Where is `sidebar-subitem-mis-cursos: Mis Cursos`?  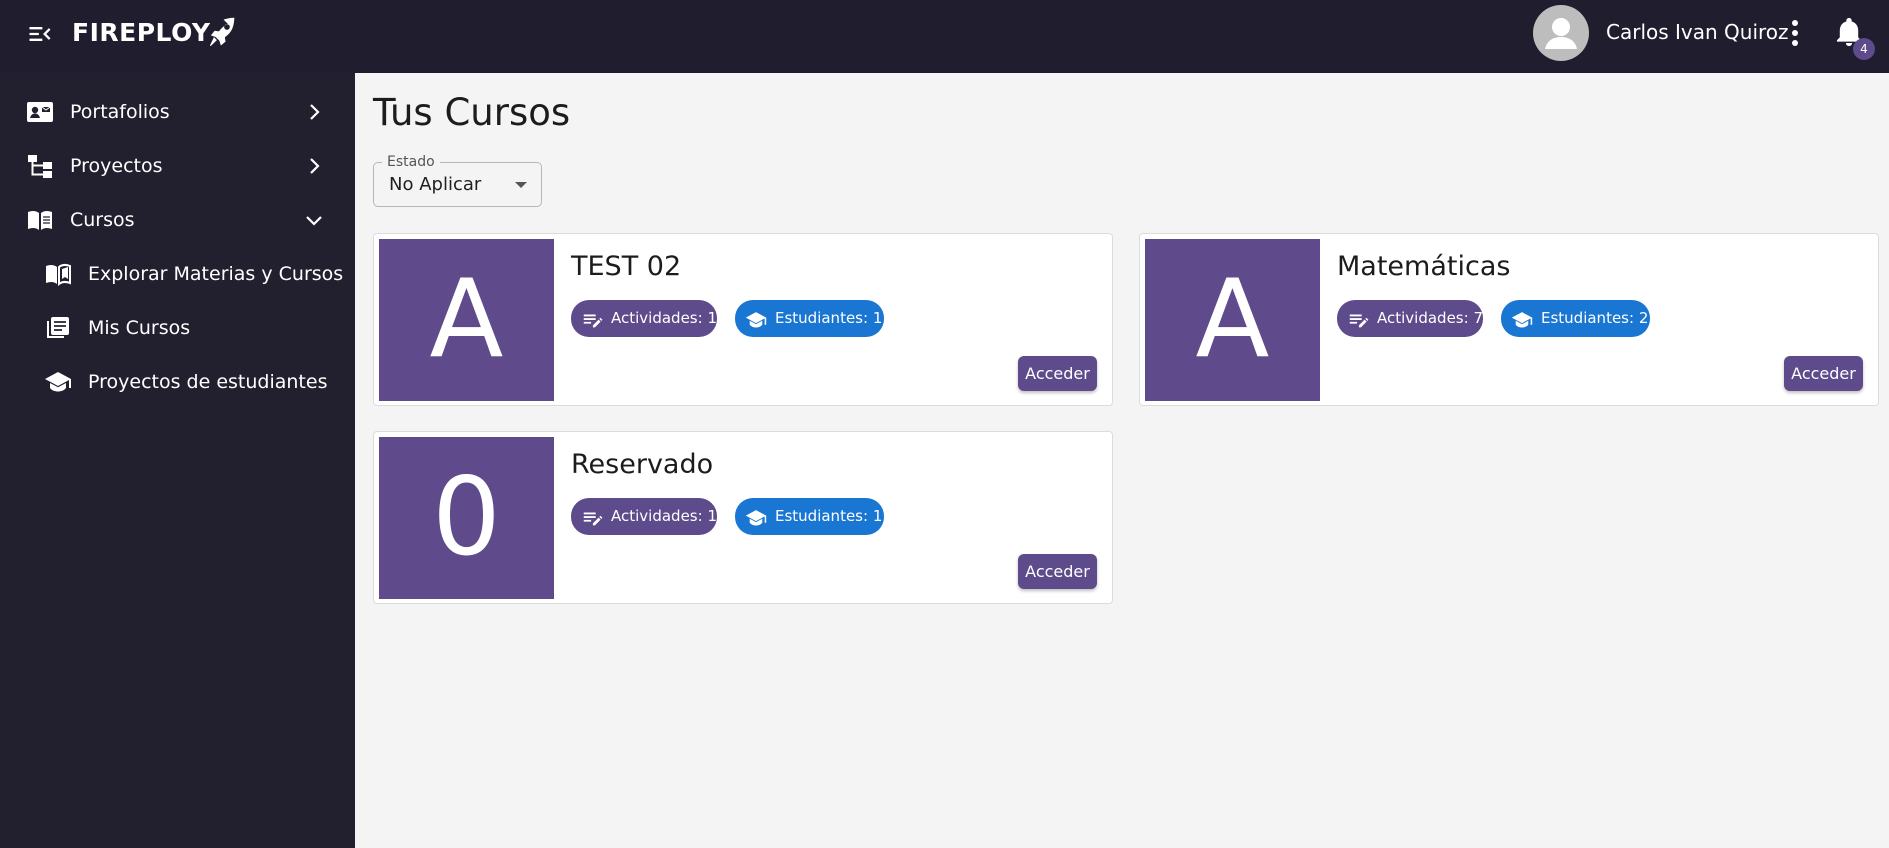
sidebar-subitem-mis-cursos: Mis Cursos is located at coordinates (177, 328).